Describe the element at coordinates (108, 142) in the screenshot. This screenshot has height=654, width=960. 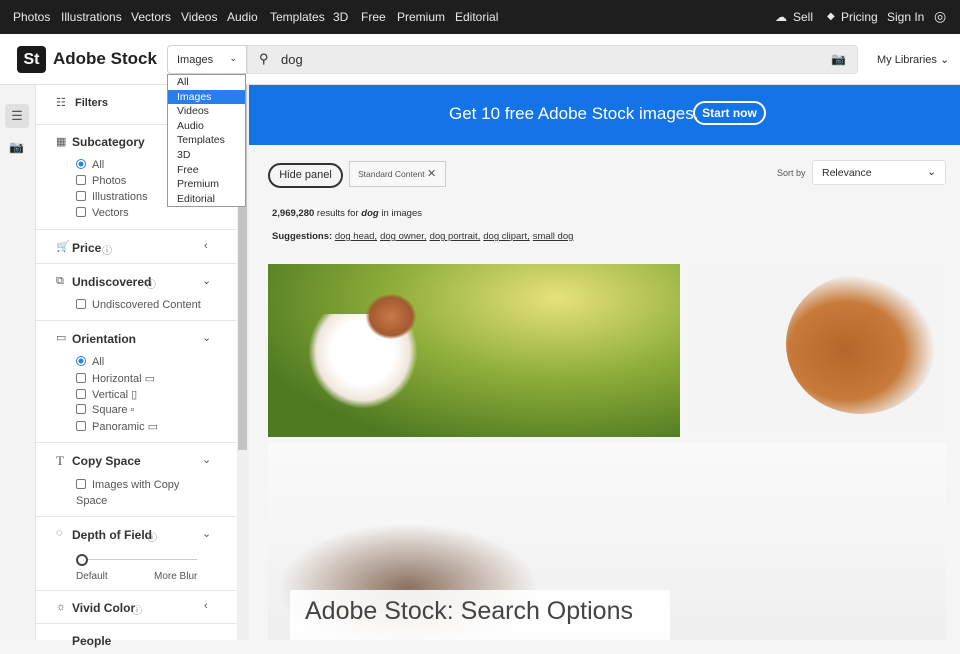
I see `subcategory-title: Subcategory` at that location.